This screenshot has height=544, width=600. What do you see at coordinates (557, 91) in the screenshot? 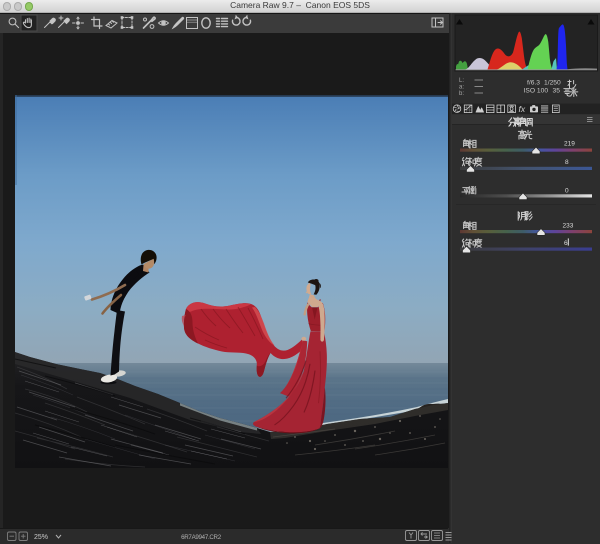
I see `svg-text: 35` at bounding box center [557, 91].